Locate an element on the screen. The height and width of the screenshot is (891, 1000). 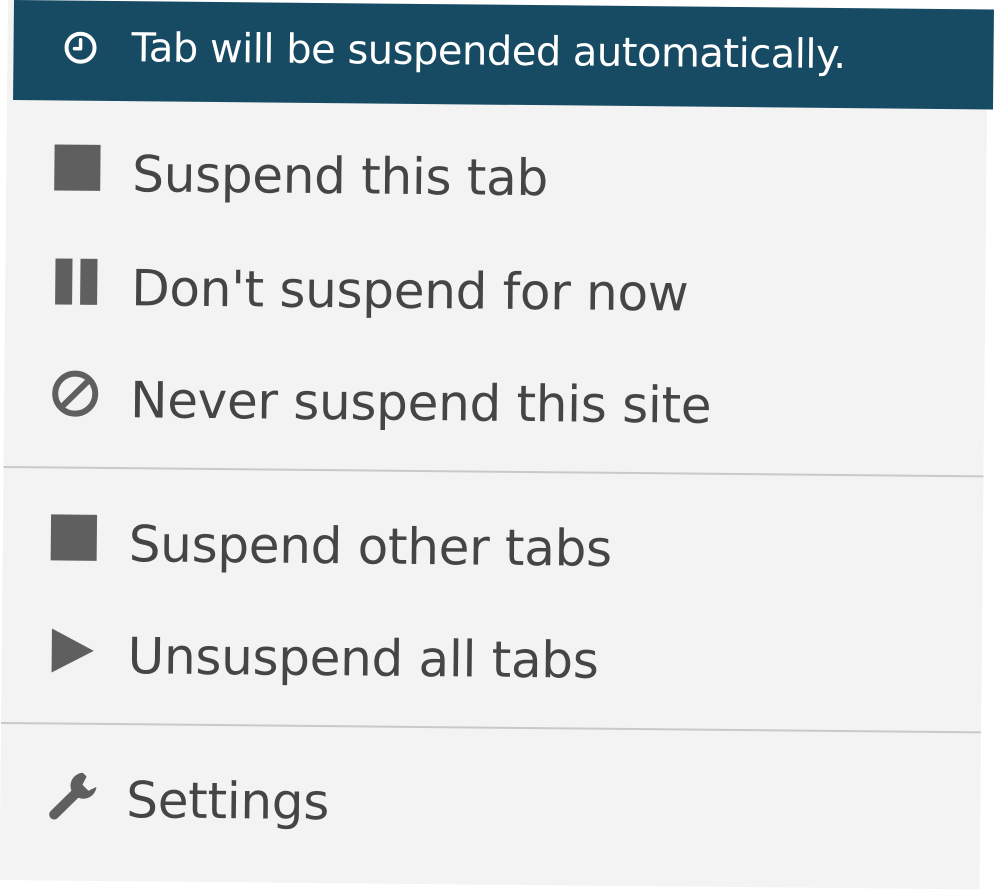
suspend-other-tabs-item: Suspend other tabs is located at coordinates (492, 550).